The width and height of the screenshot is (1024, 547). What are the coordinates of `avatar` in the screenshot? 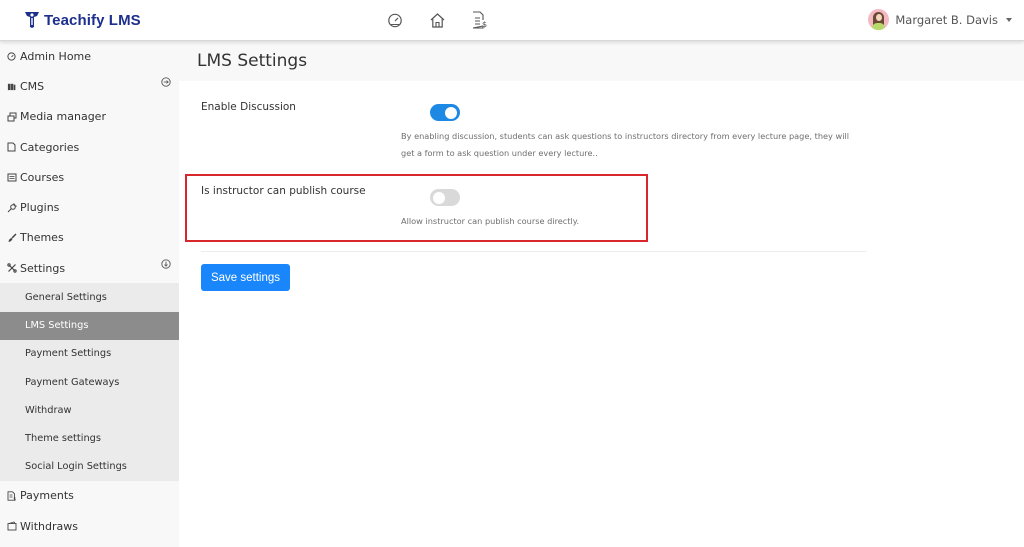 It's located at (879, 19).